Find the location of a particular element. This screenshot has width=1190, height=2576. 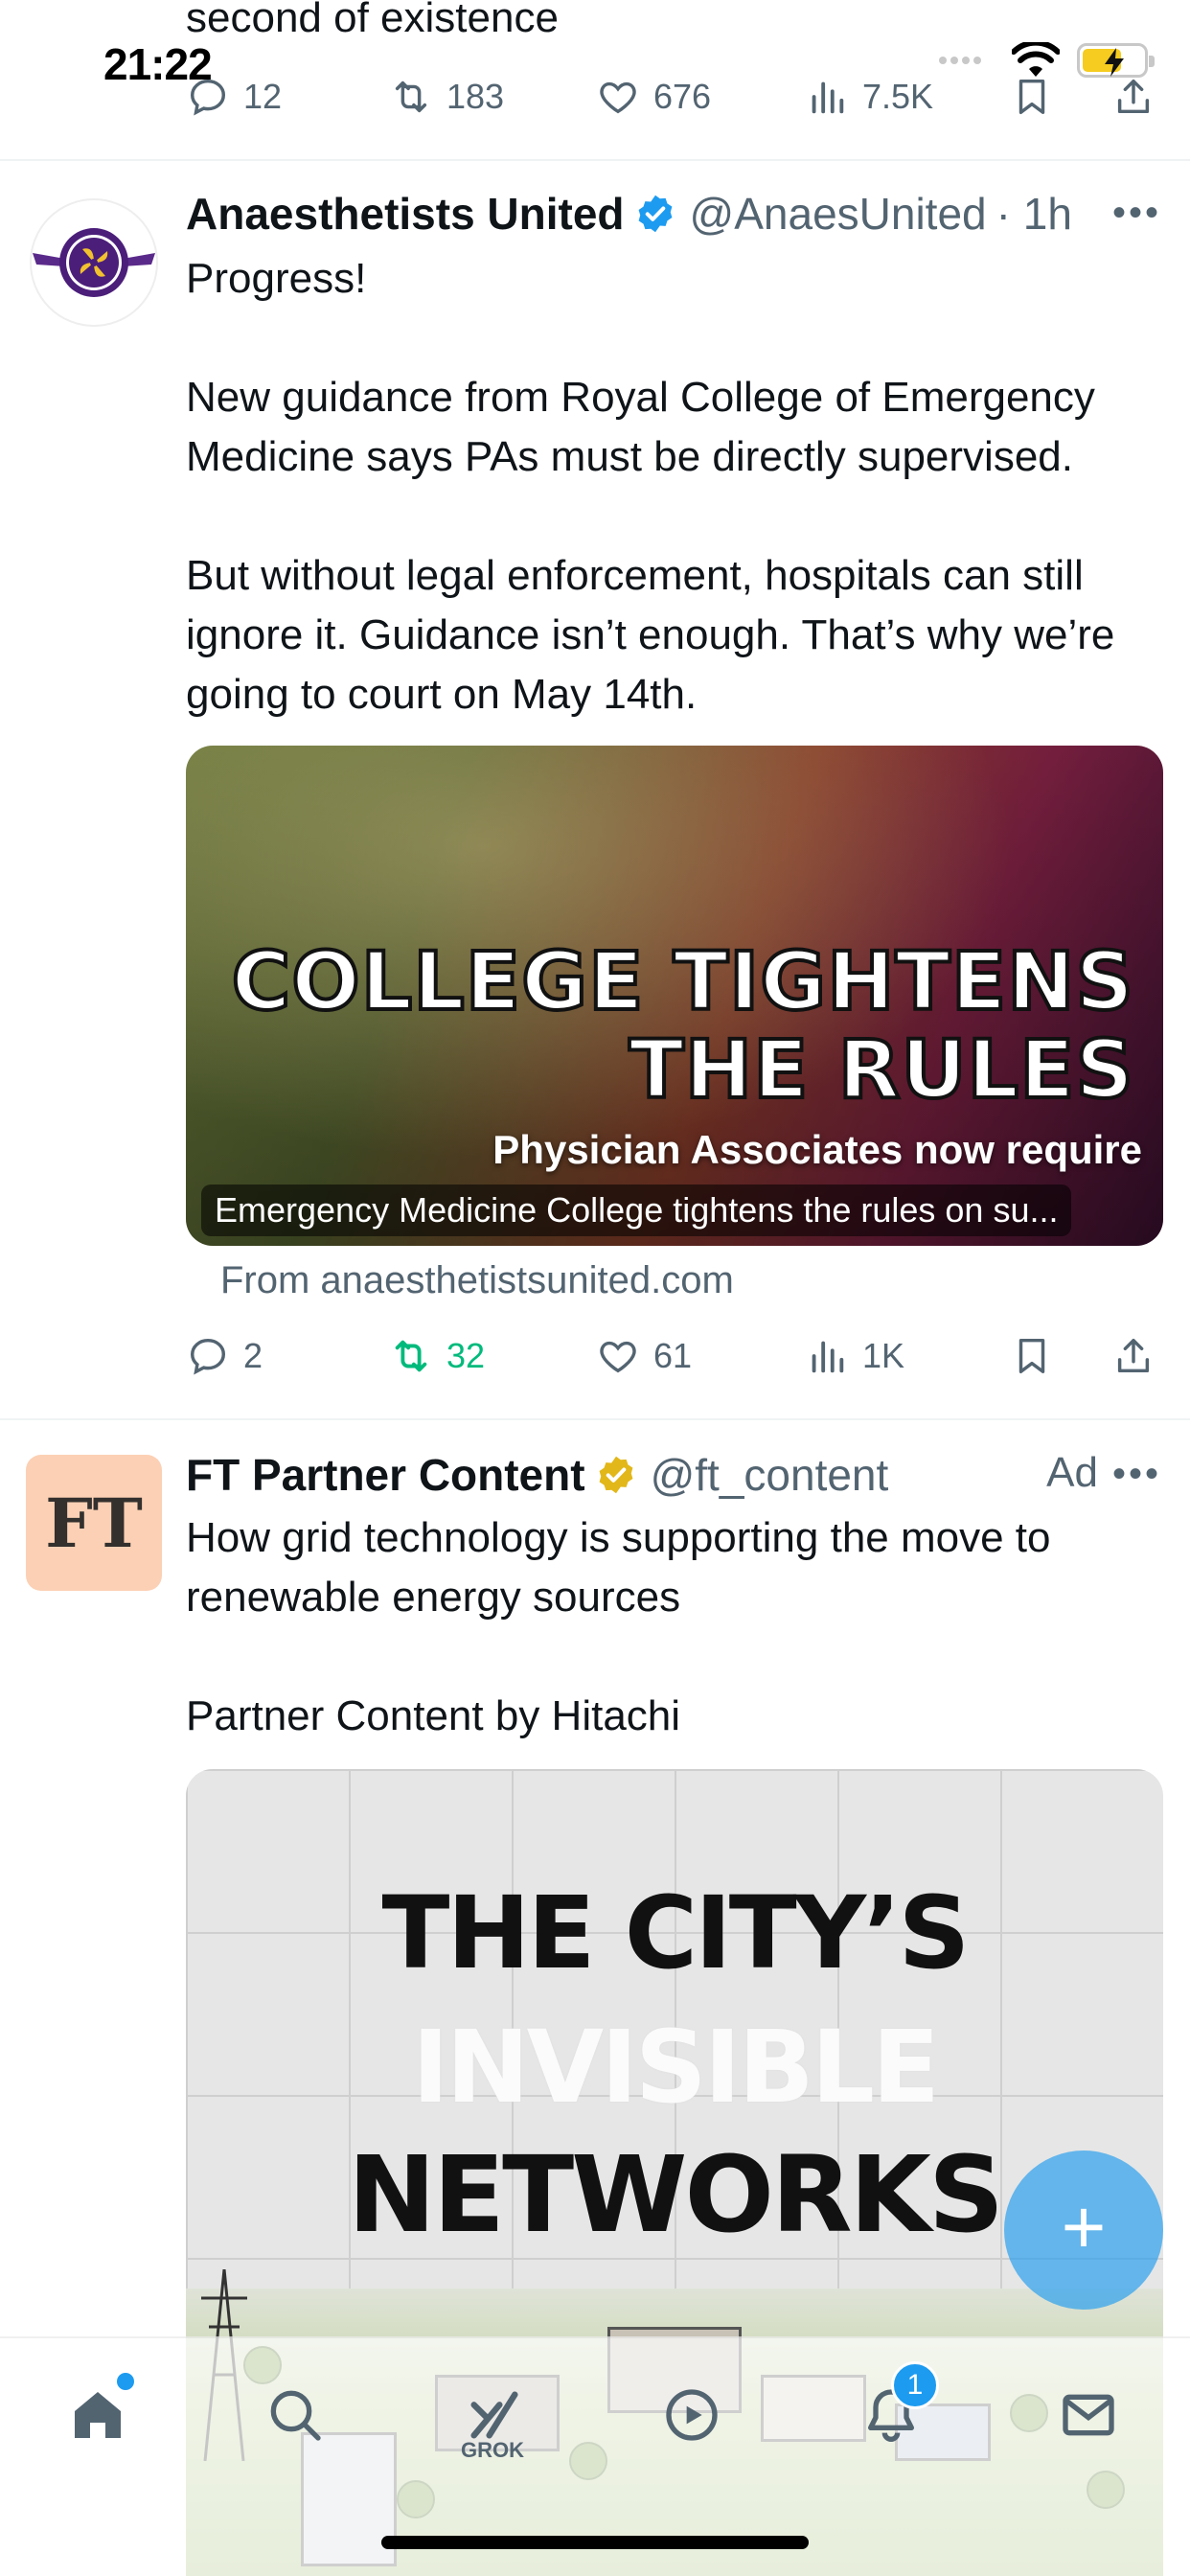

compose-tweet-button: + is located at coordinates (1083, 2230).